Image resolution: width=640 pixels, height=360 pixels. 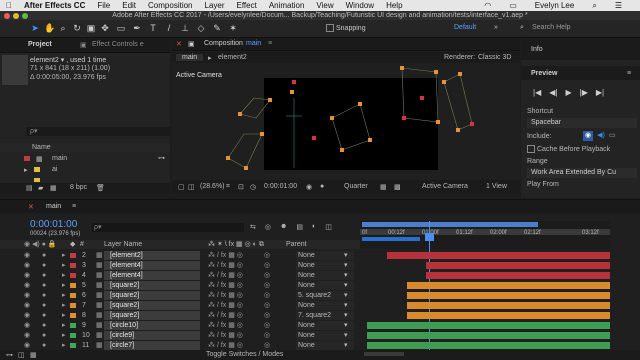 I want to click on hand-tool-icon: ✋, so click(x=49, y=28).